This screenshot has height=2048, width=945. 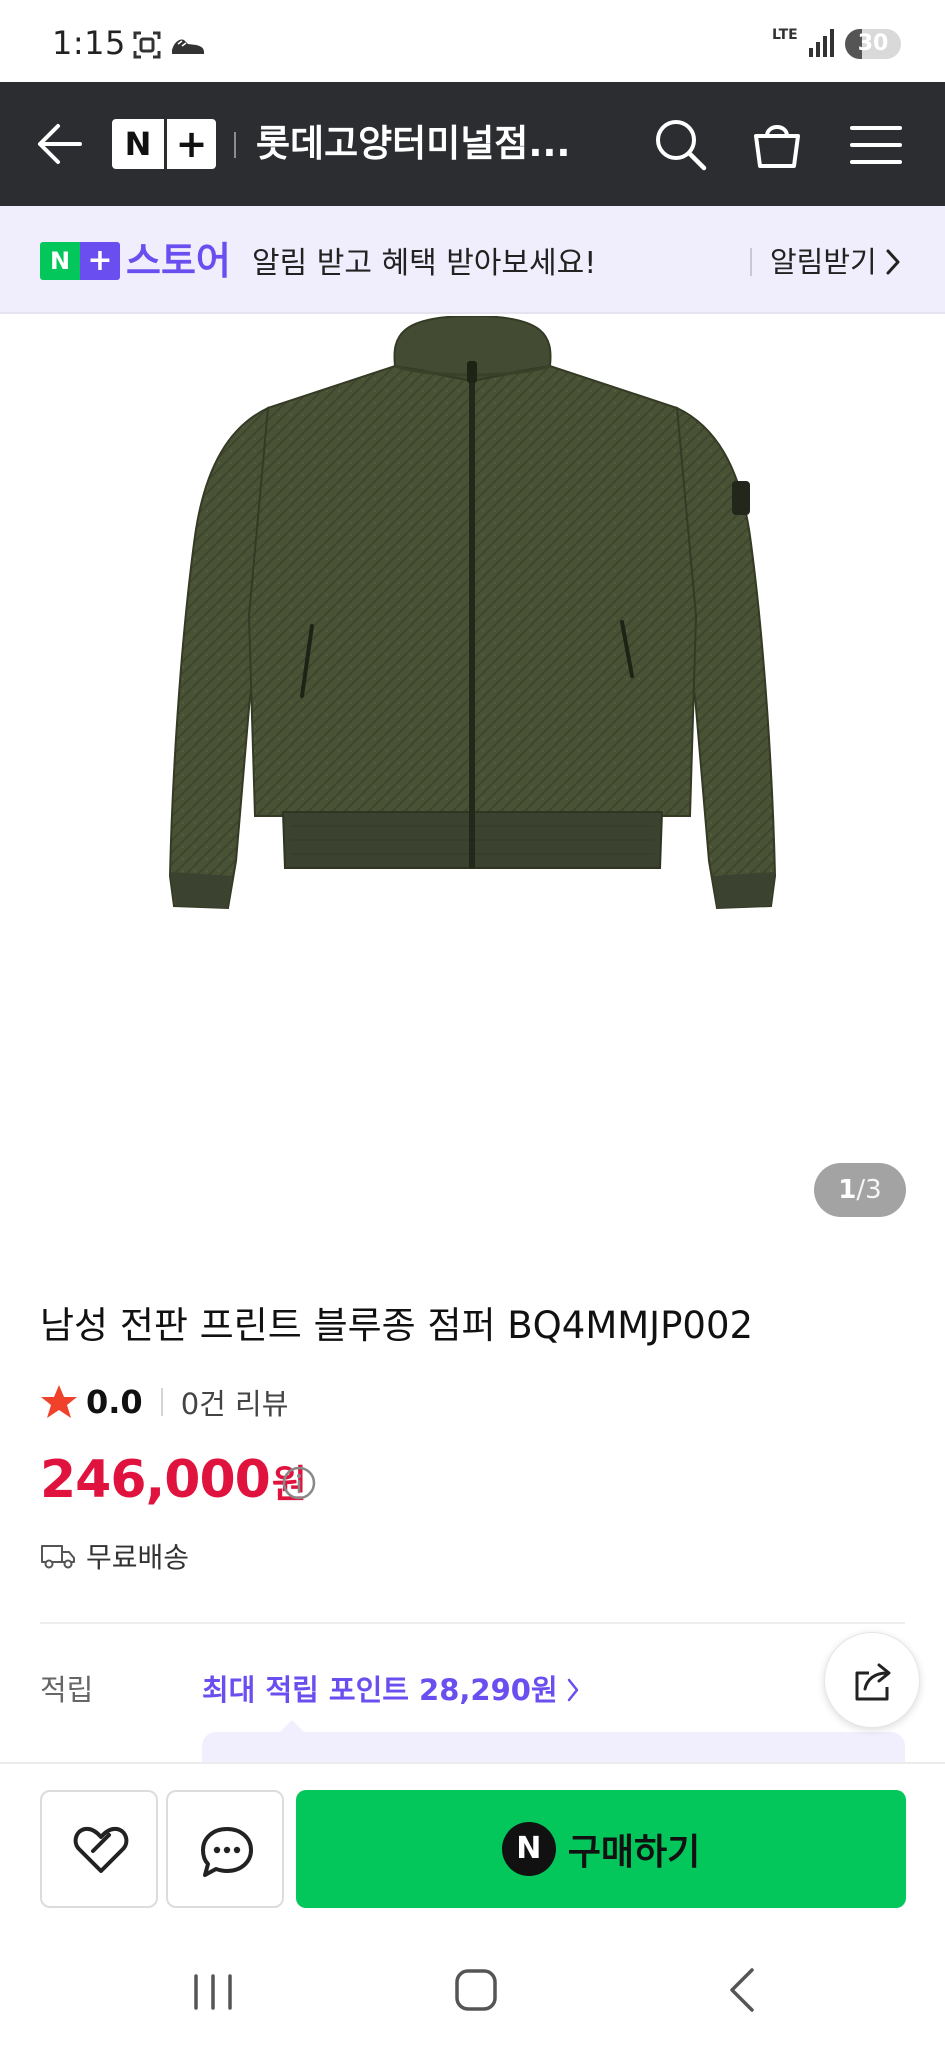 I want to click on banner-separator, so click(x=751, y=262).